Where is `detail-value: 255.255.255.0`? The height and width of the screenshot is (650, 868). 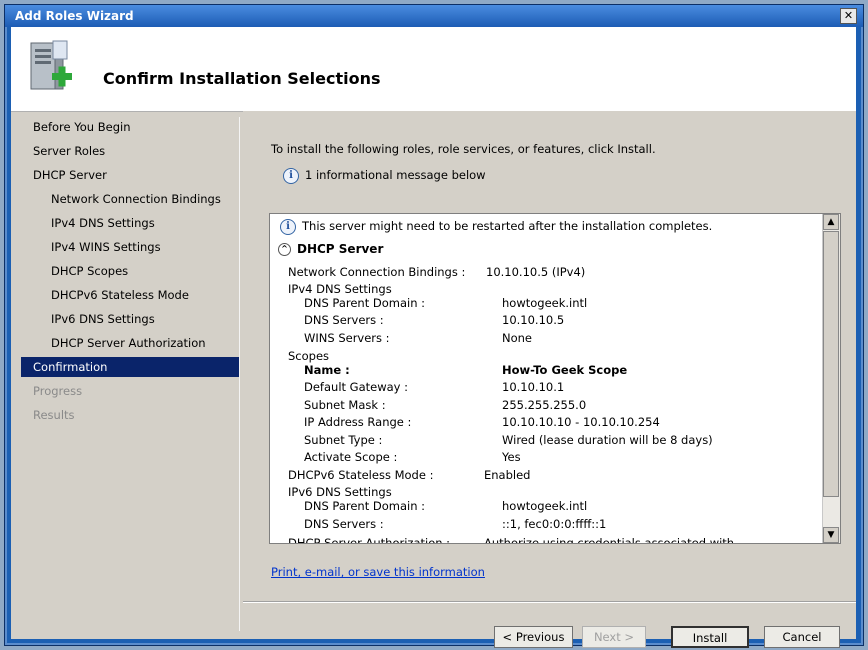
detail-value: 255.255.255.0 is located at coordinates (544, 405).